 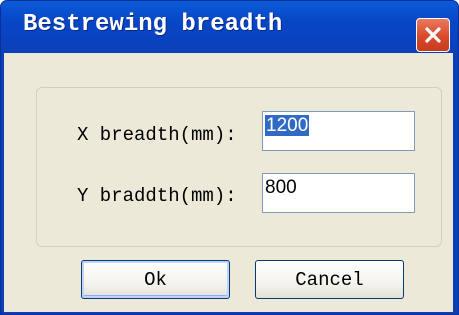 I want to click on window-title: Bestrewing breadth, so click(x=153, y=24).